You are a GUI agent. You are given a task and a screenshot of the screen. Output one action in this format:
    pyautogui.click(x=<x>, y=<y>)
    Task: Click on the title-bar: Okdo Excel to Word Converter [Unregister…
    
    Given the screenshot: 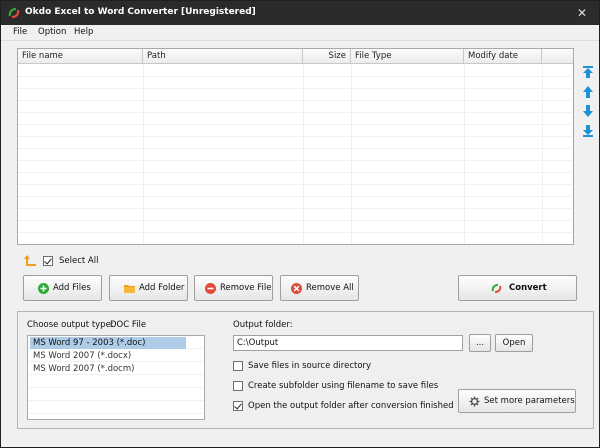 What is the action you would take?
    pyautogui.click(x=300, y=13)
    